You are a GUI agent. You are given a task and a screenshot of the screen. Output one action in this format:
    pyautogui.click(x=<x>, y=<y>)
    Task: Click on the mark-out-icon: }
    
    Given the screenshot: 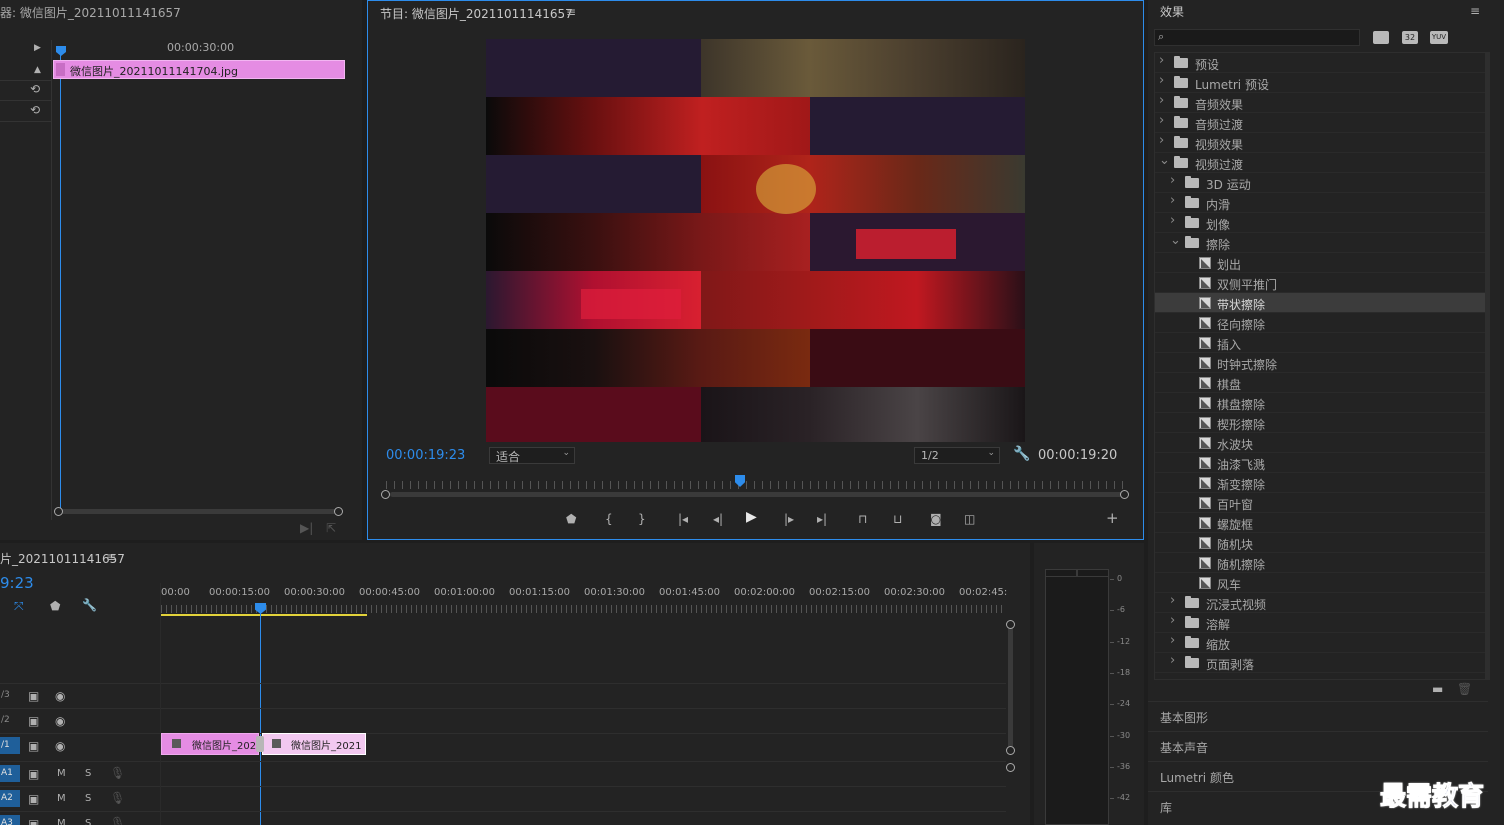 What is the action you would take?
    pyautogui.click(x=642, y=519)
    